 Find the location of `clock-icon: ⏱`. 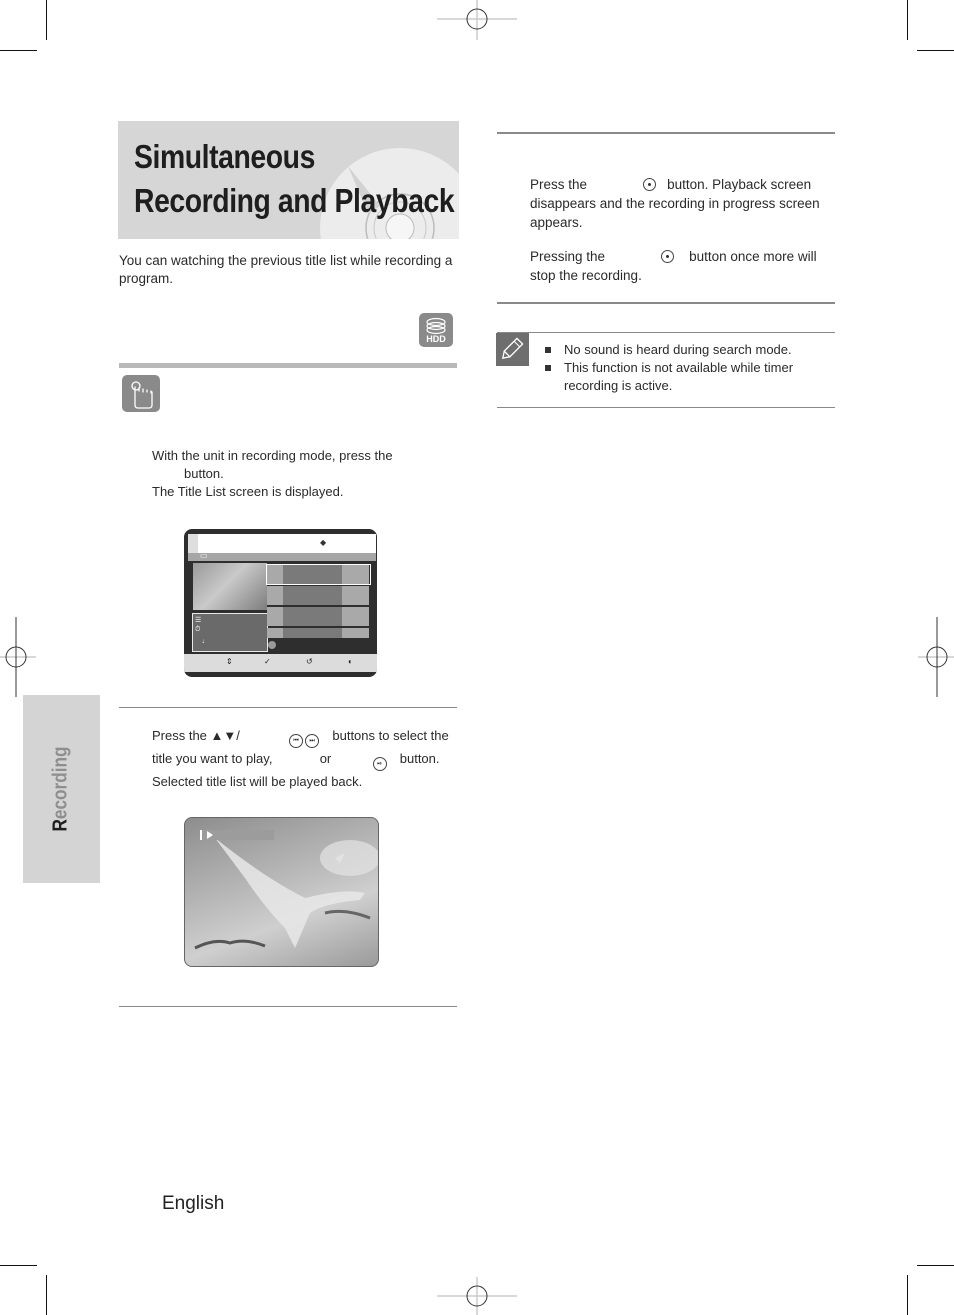

clock-icon: ⏱ is located at coordinates (198, 629).